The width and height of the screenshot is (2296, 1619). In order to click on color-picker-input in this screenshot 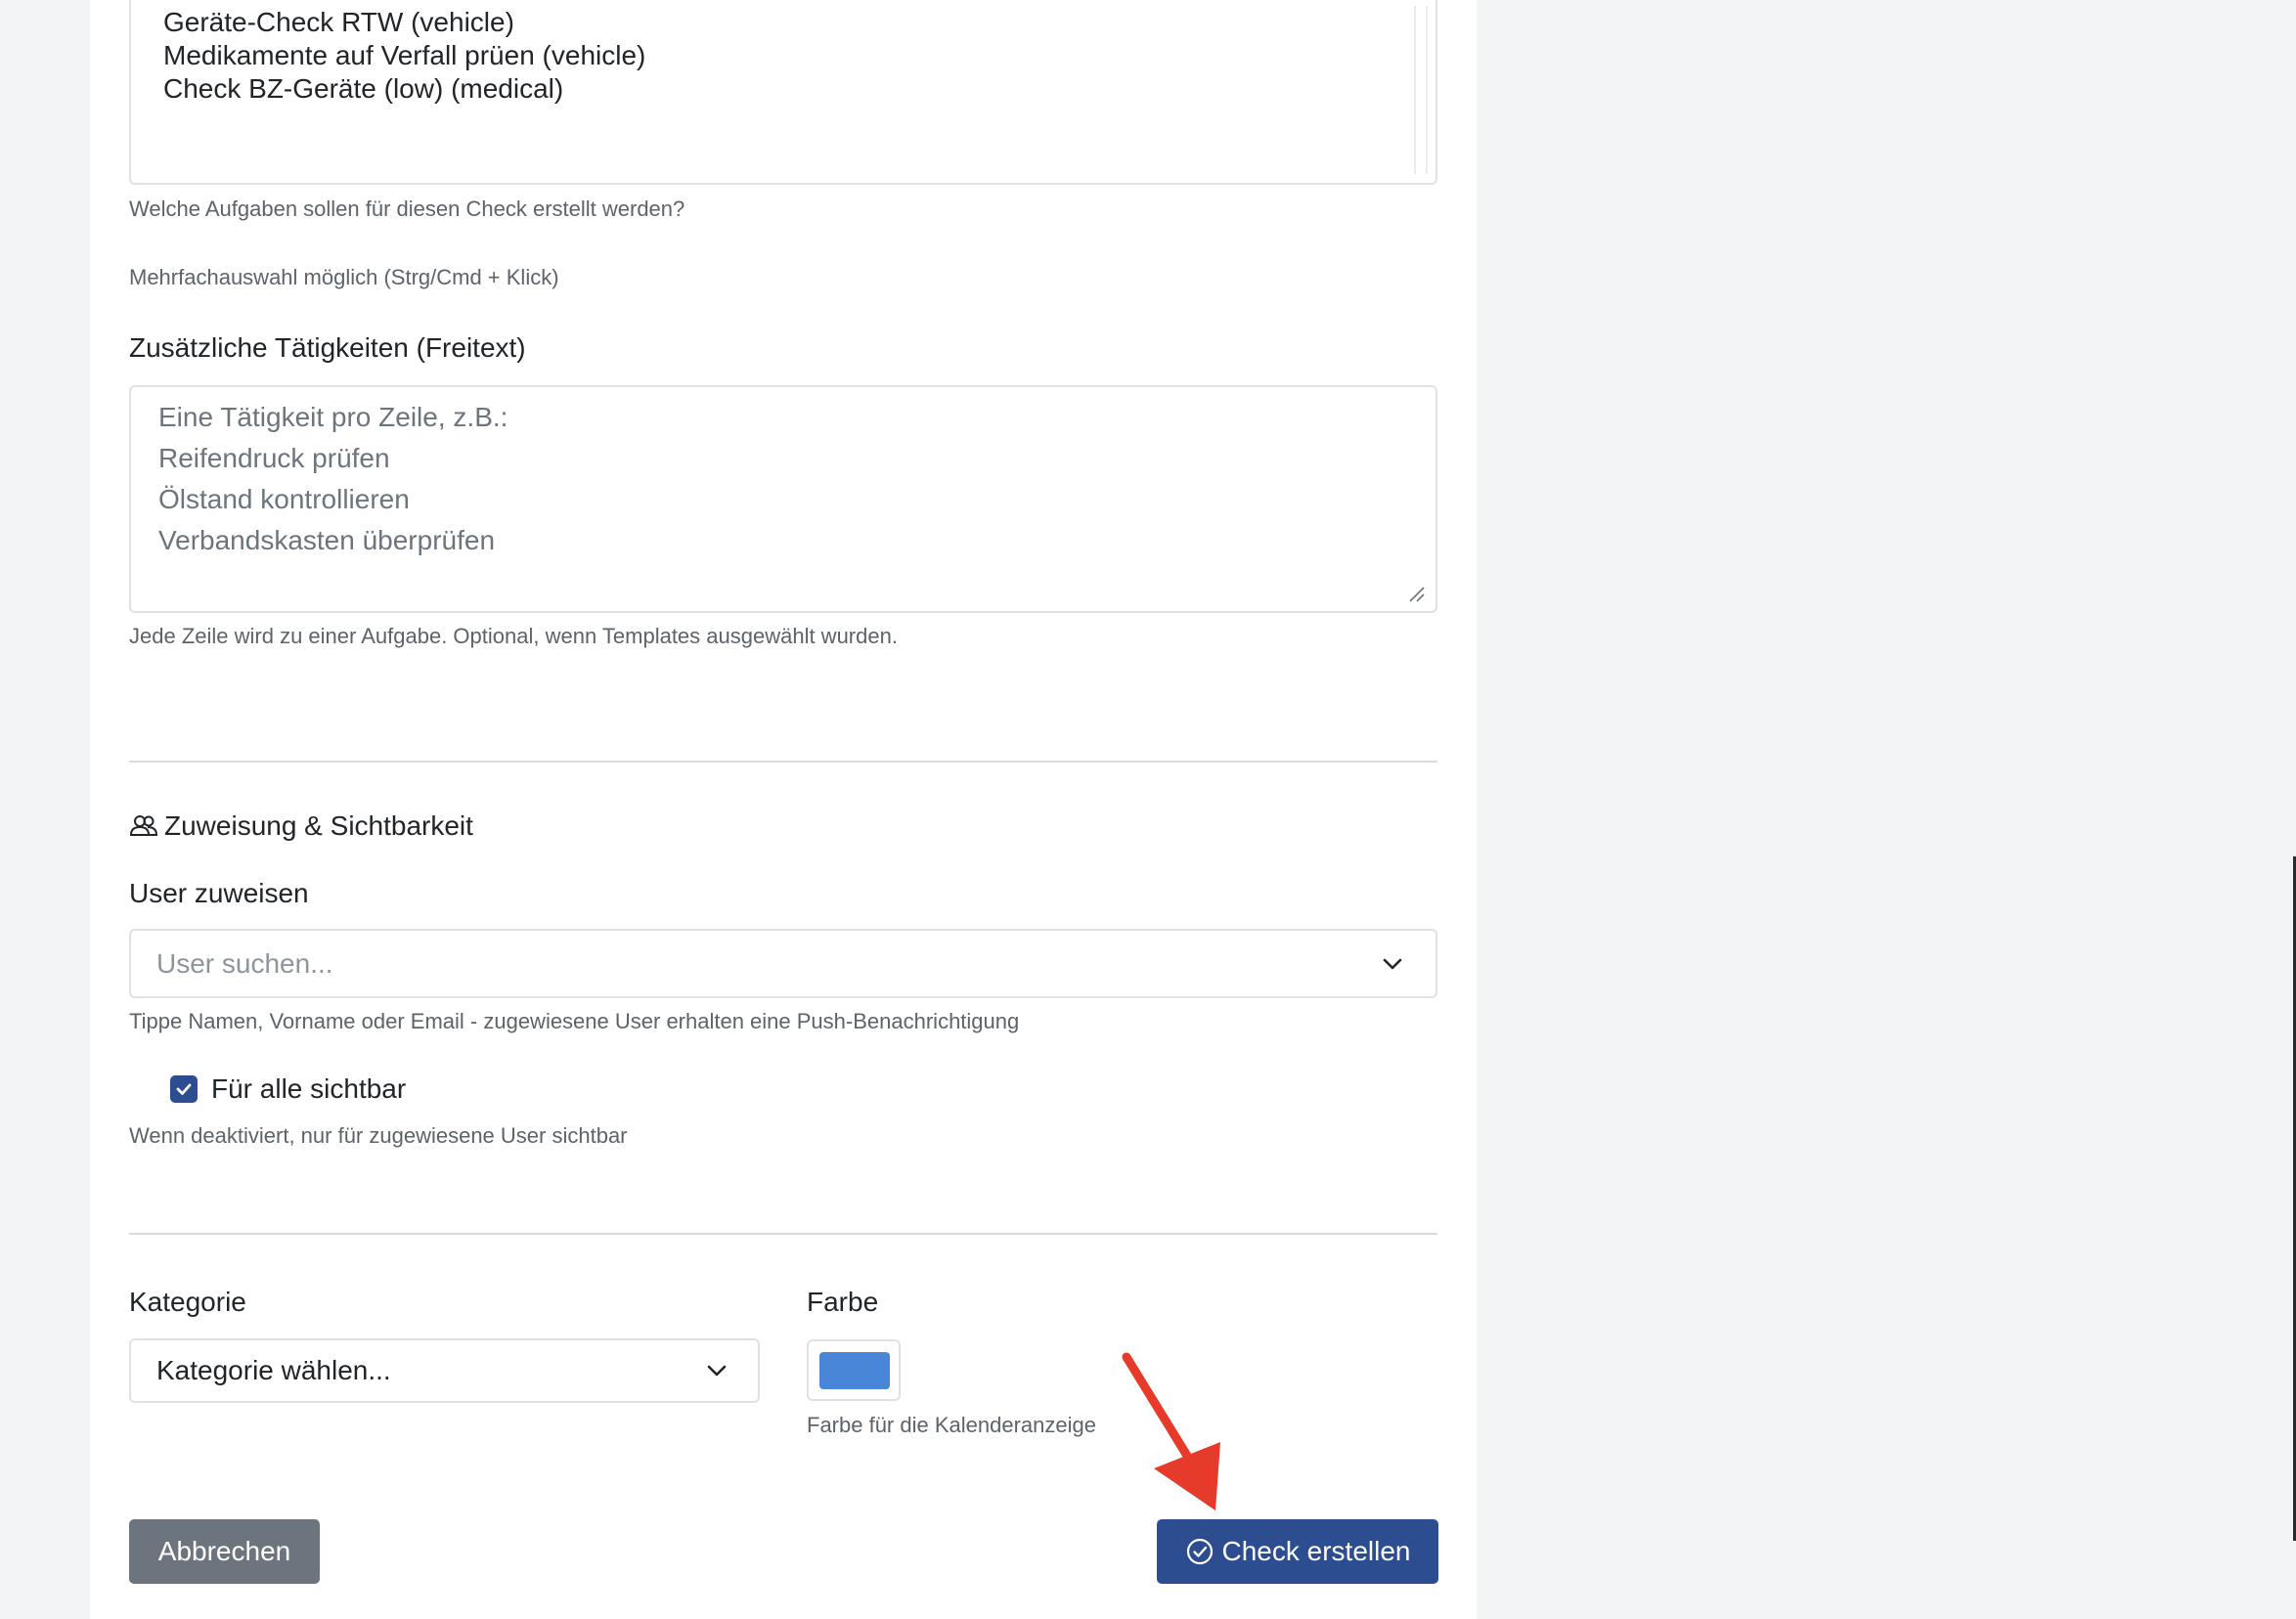, I will do `click(854, 1370)`.